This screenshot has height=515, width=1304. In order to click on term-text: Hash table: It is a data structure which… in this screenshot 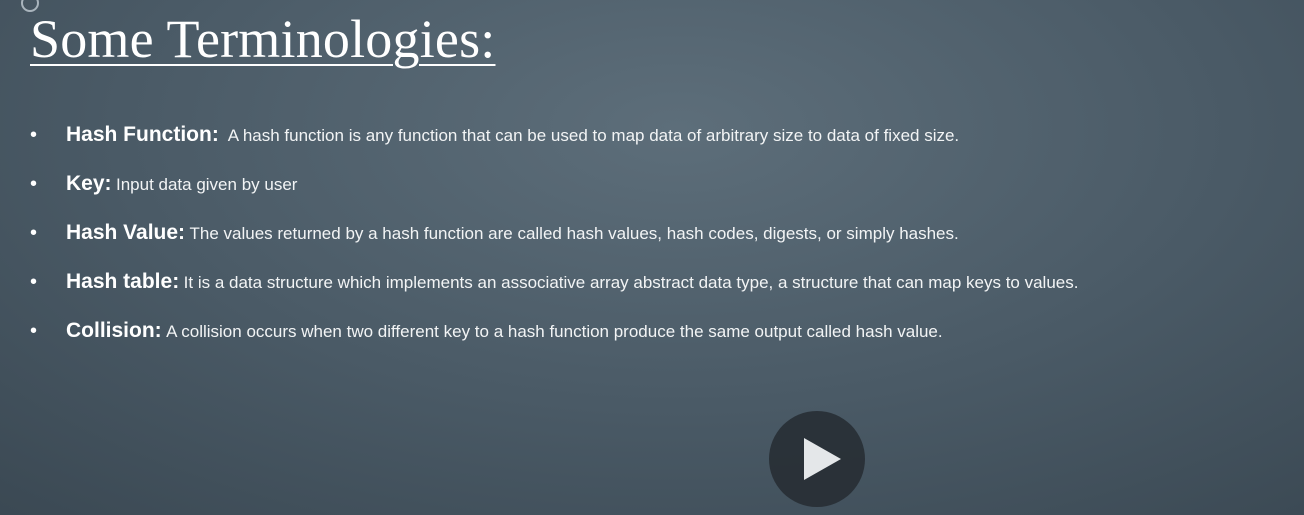, I will do `click(572, 283)`.